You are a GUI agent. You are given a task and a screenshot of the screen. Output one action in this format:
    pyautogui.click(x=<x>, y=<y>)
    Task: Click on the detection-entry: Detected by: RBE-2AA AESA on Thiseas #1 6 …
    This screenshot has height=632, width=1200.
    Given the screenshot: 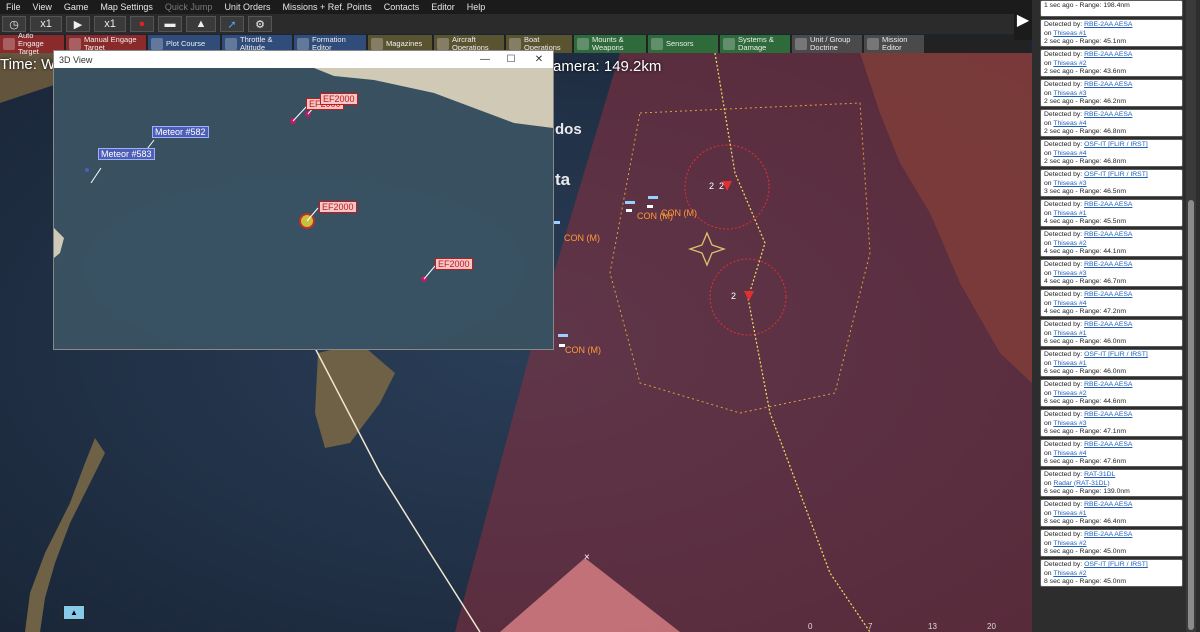 What is the action you would take?
    pyautogui.click(x=1111, y=333)
    